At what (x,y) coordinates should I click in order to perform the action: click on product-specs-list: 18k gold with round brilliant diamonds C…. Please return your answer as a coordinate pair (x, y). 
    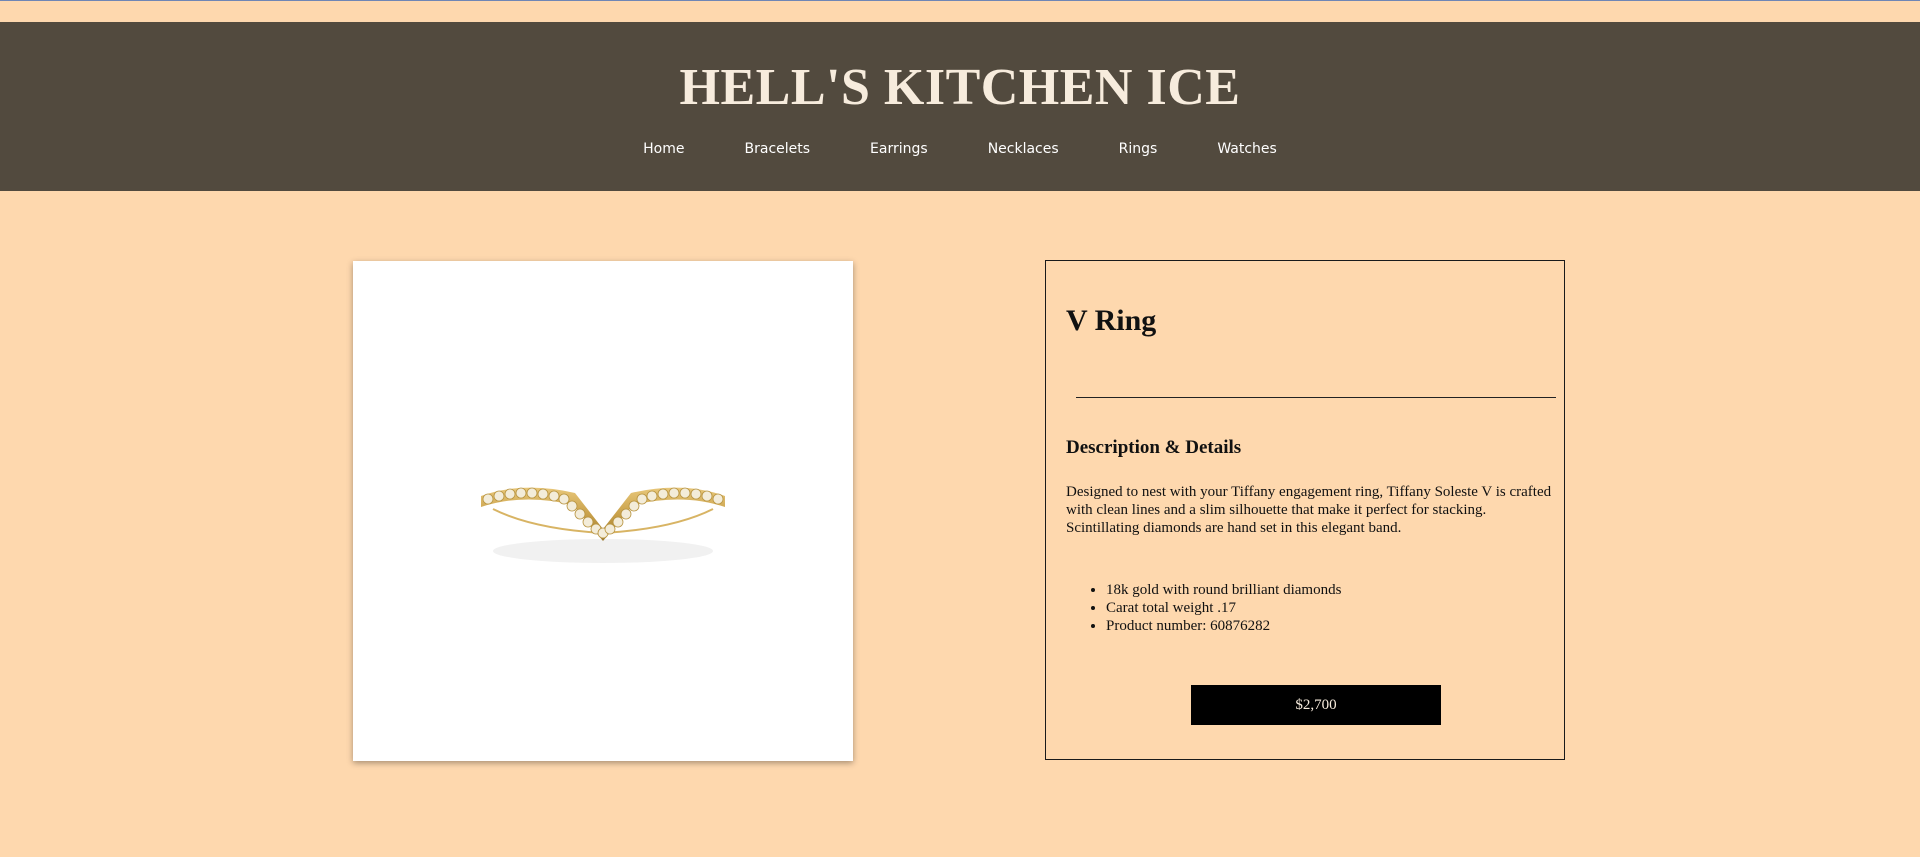
    Looking at the image, I should click on (1213, 608).